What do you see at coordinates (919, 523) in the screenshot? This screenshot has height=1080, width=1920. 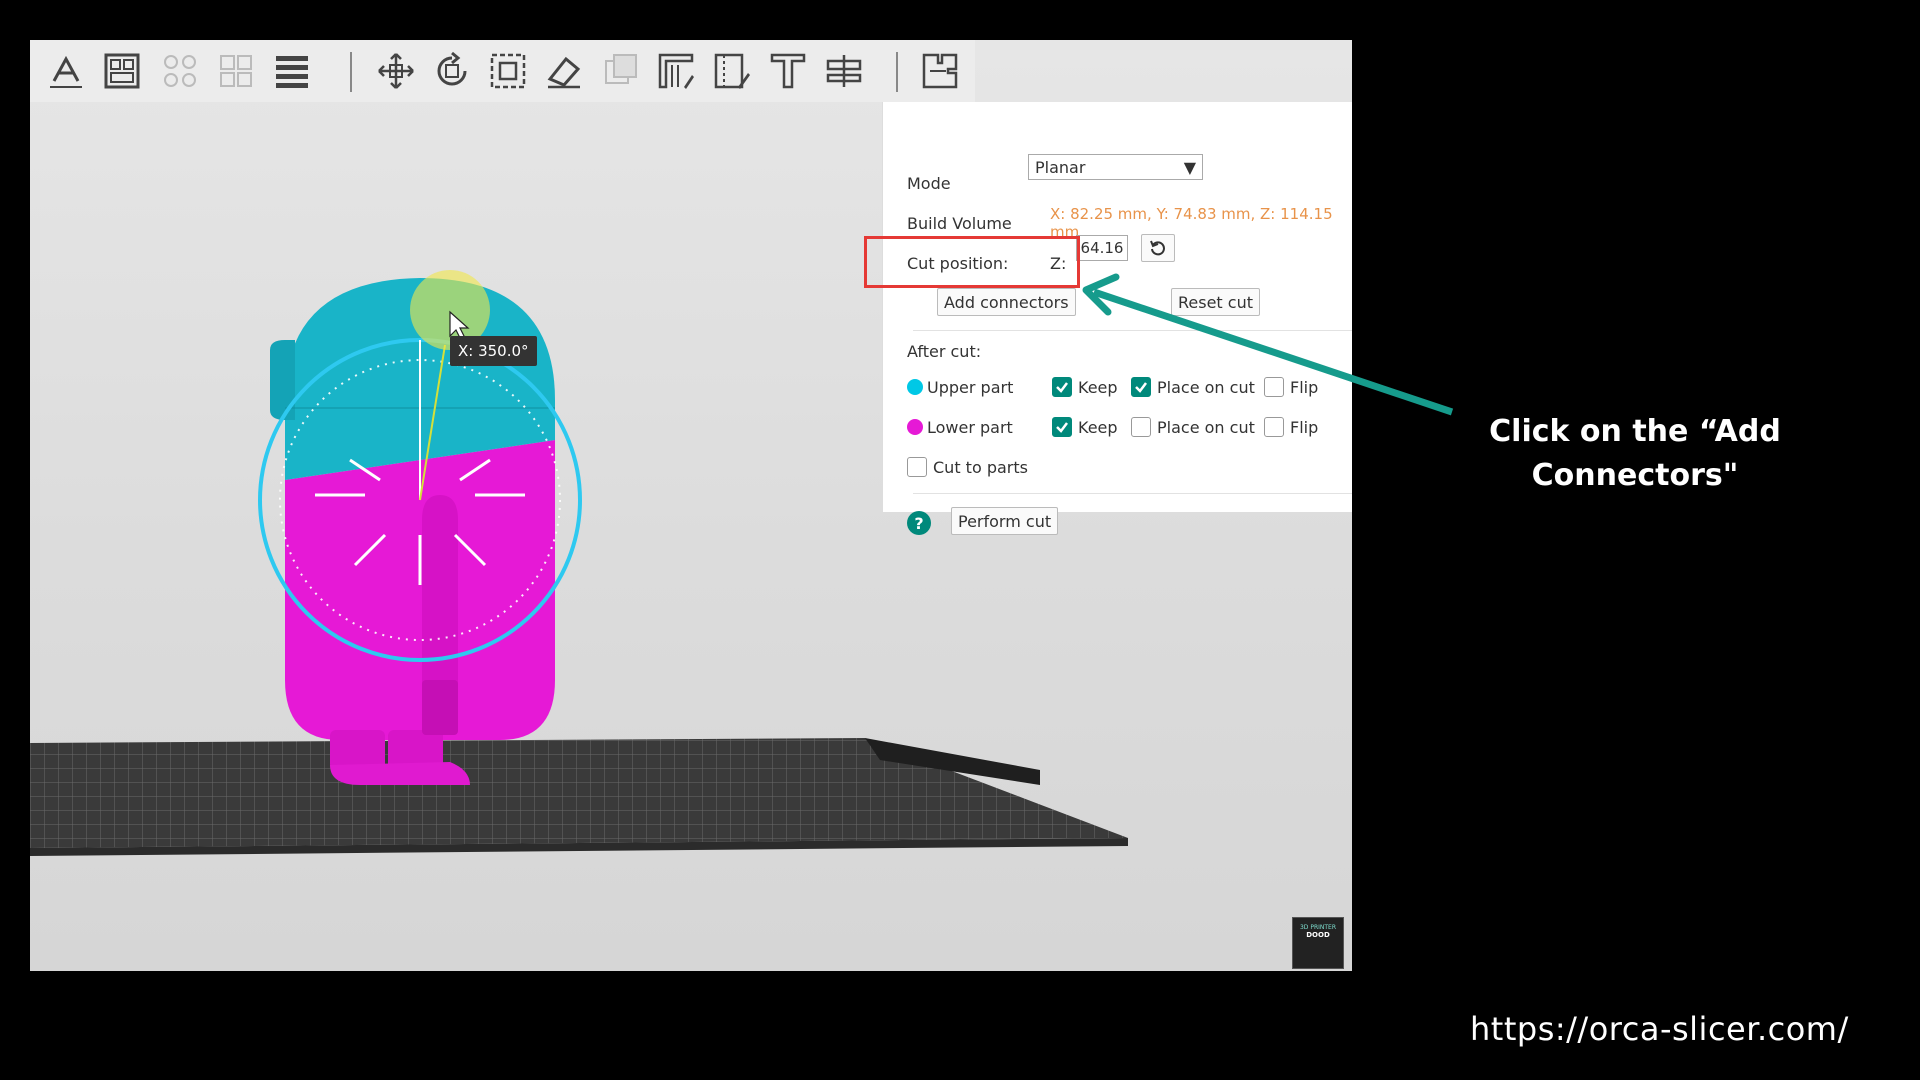 I see `help-icon: ?` at bounding box center [919, 523].